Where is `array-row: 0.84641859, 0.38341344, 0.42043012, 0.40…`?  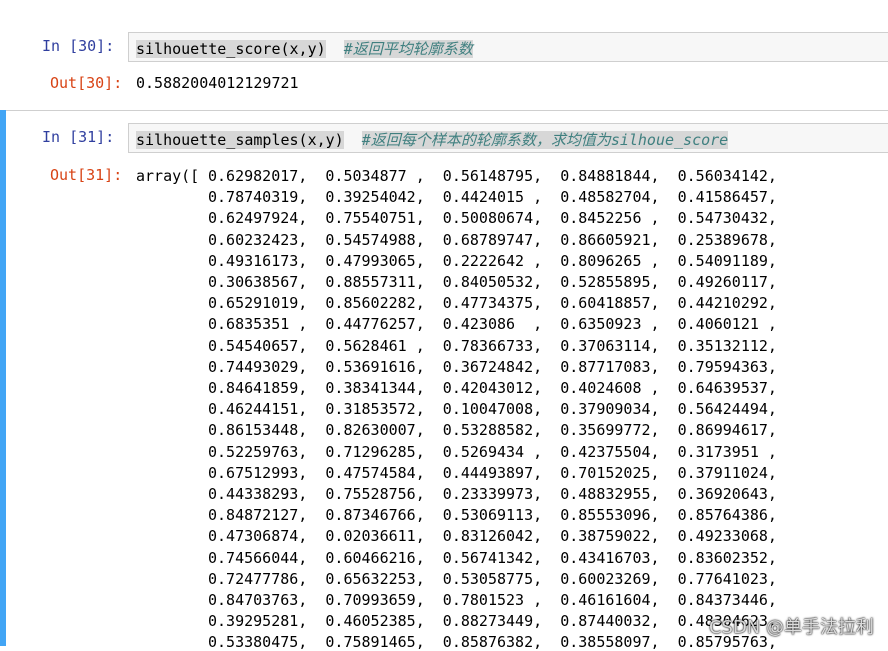 array-row: 0.84641859, 0.38341344, 0.42043012, 0.40… is located at coordinates (492, 388).